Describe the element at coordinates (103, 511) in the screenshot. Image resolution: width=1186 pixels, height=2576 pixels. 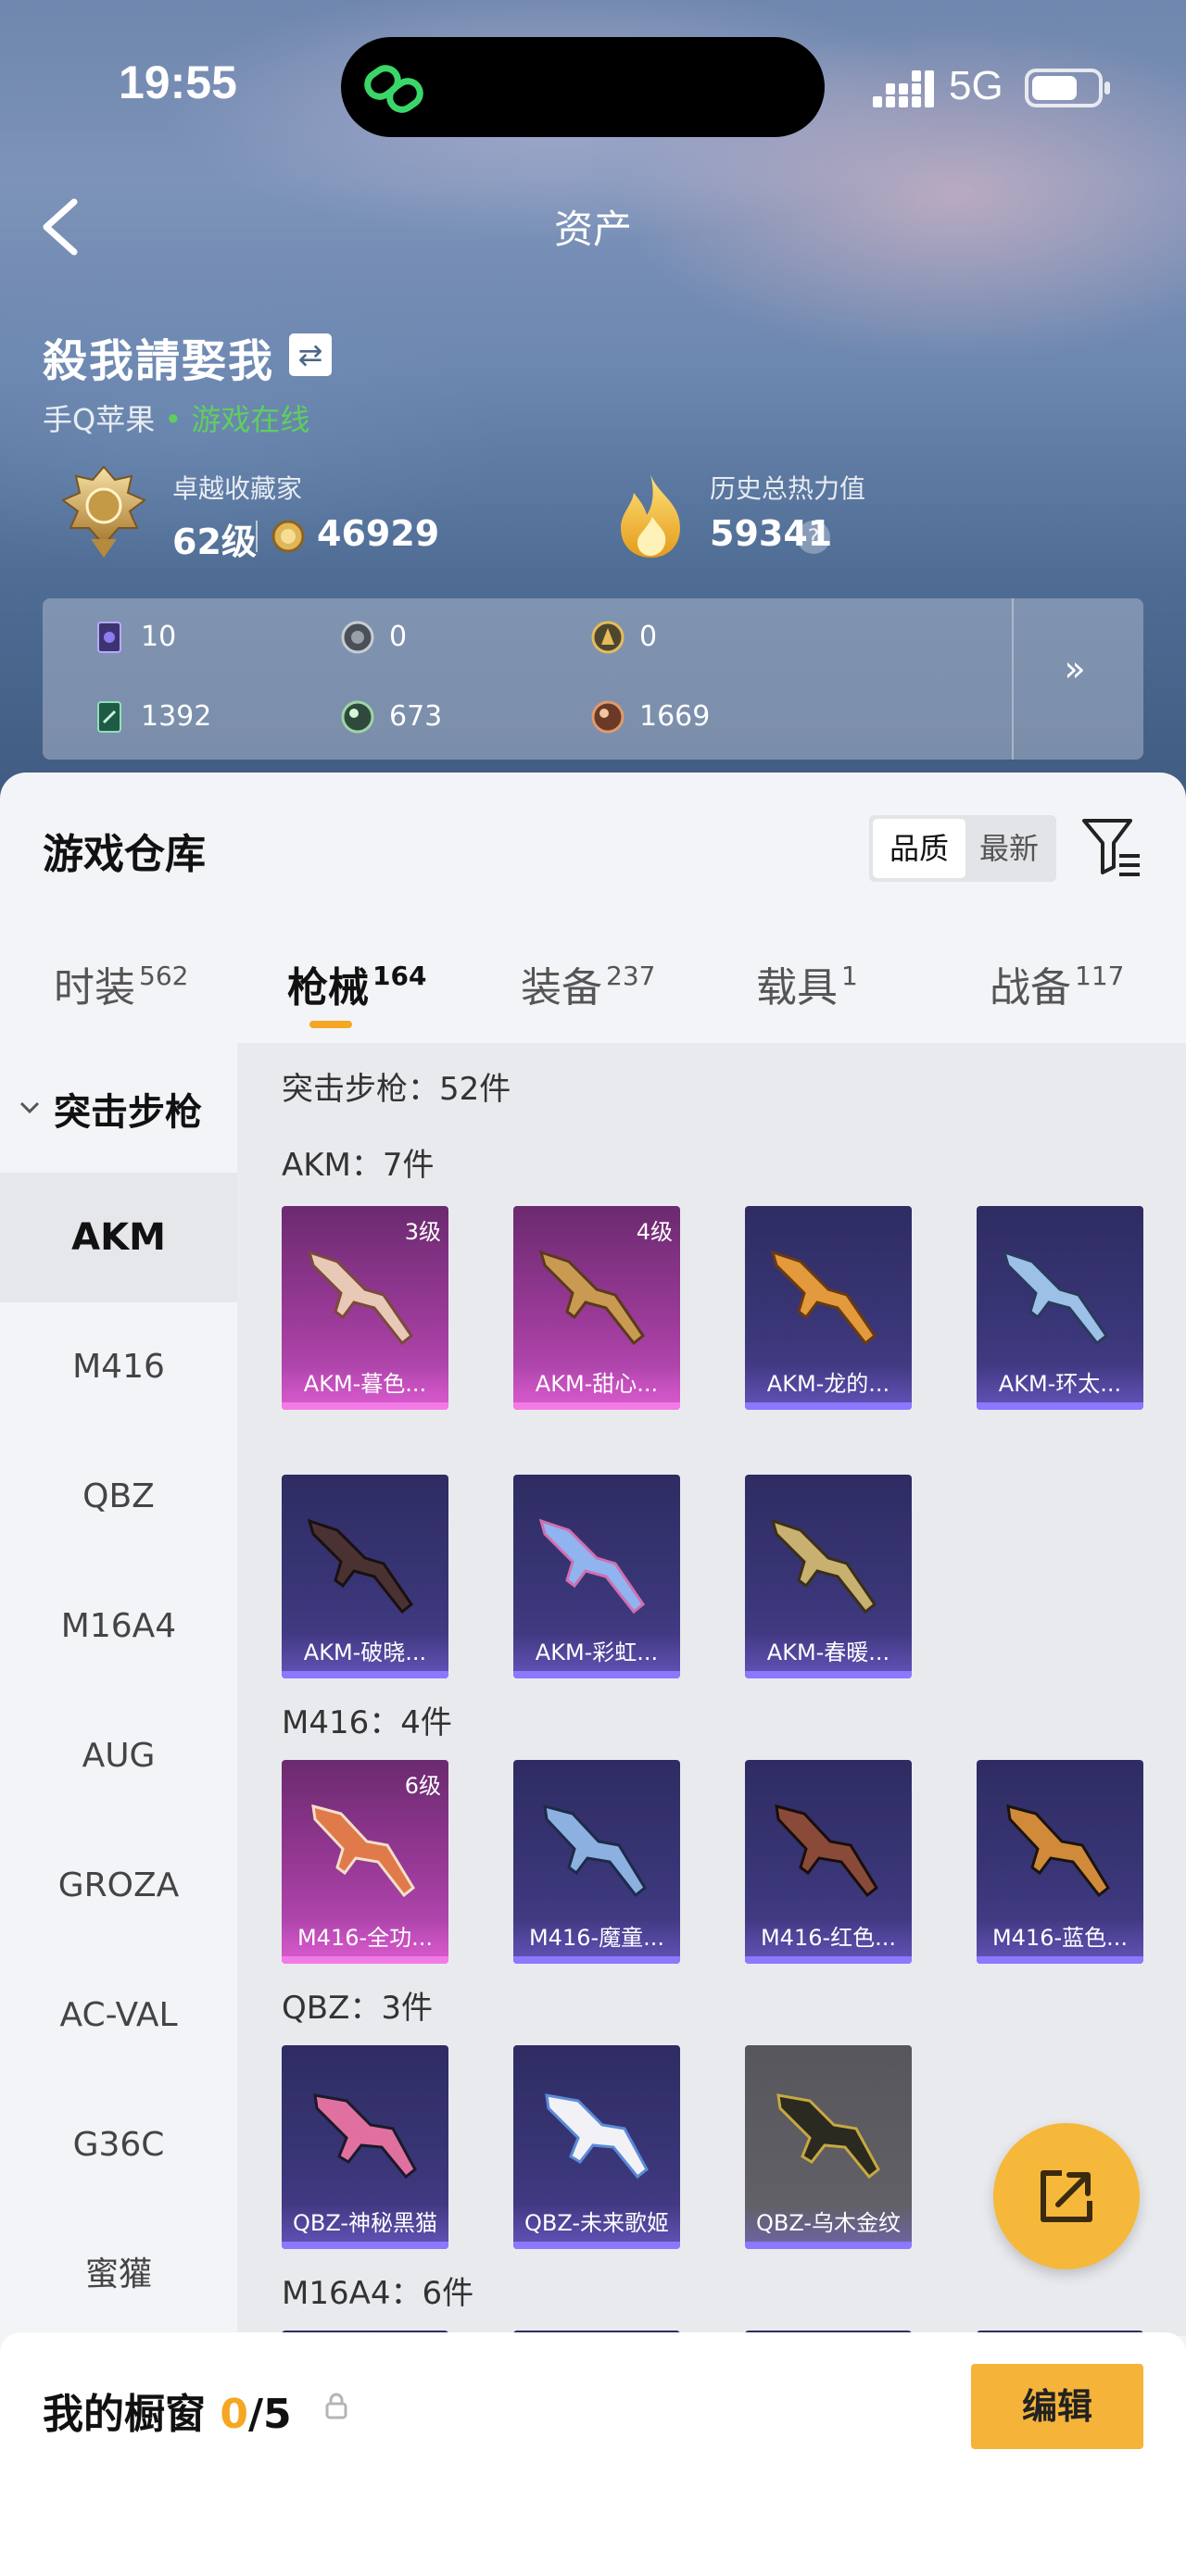
I see `collector-badge-icon` at that location.